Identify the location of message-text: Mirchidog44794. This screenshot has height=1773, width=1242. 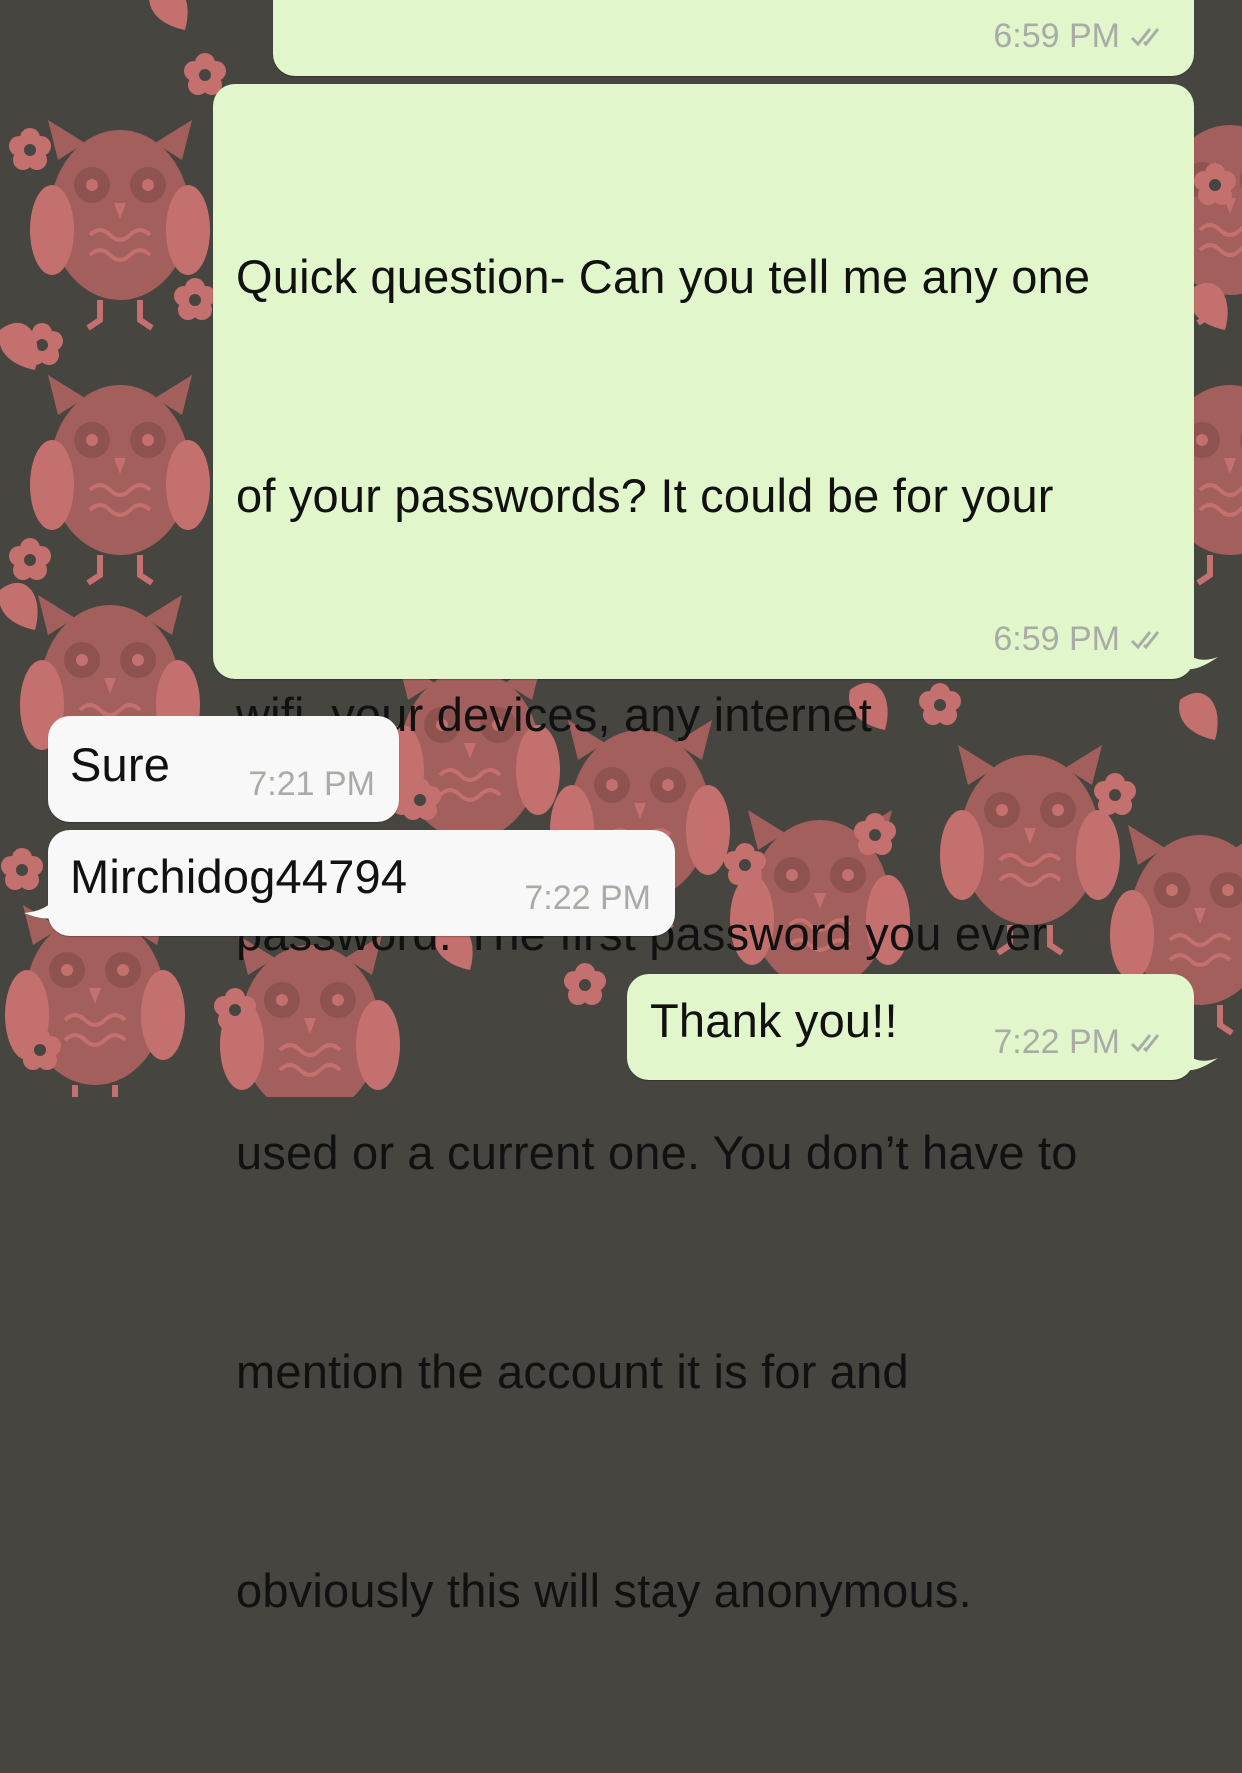
(239, 876).